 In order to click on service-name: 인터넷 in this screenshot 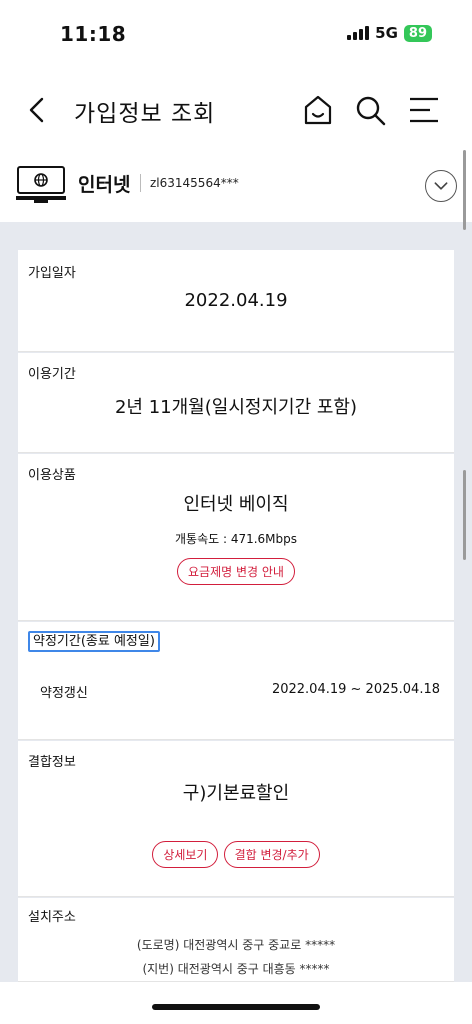, I will do `click(104, 185)`.